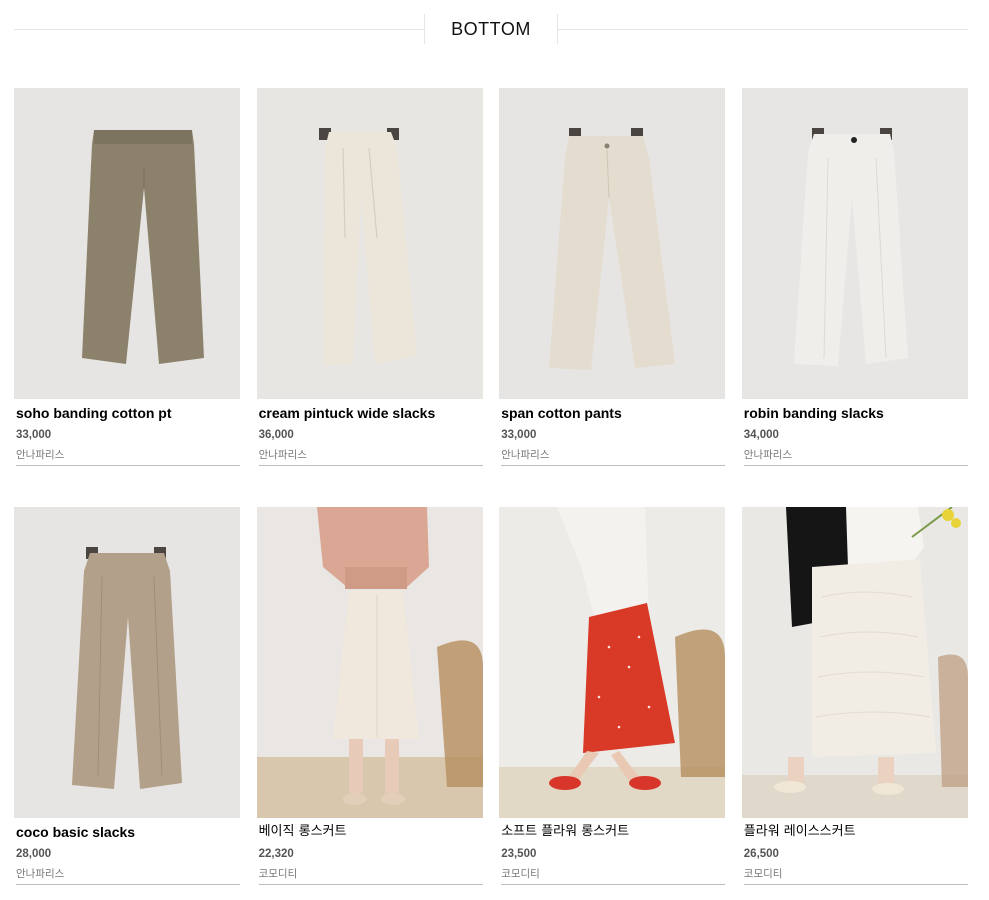 The width and height of the screenshot is (989, 900). What do you see at coordinates (128, 832) in the screenshot?
I see `product-name: coco basic slacks` at bounding box center [128, 832].